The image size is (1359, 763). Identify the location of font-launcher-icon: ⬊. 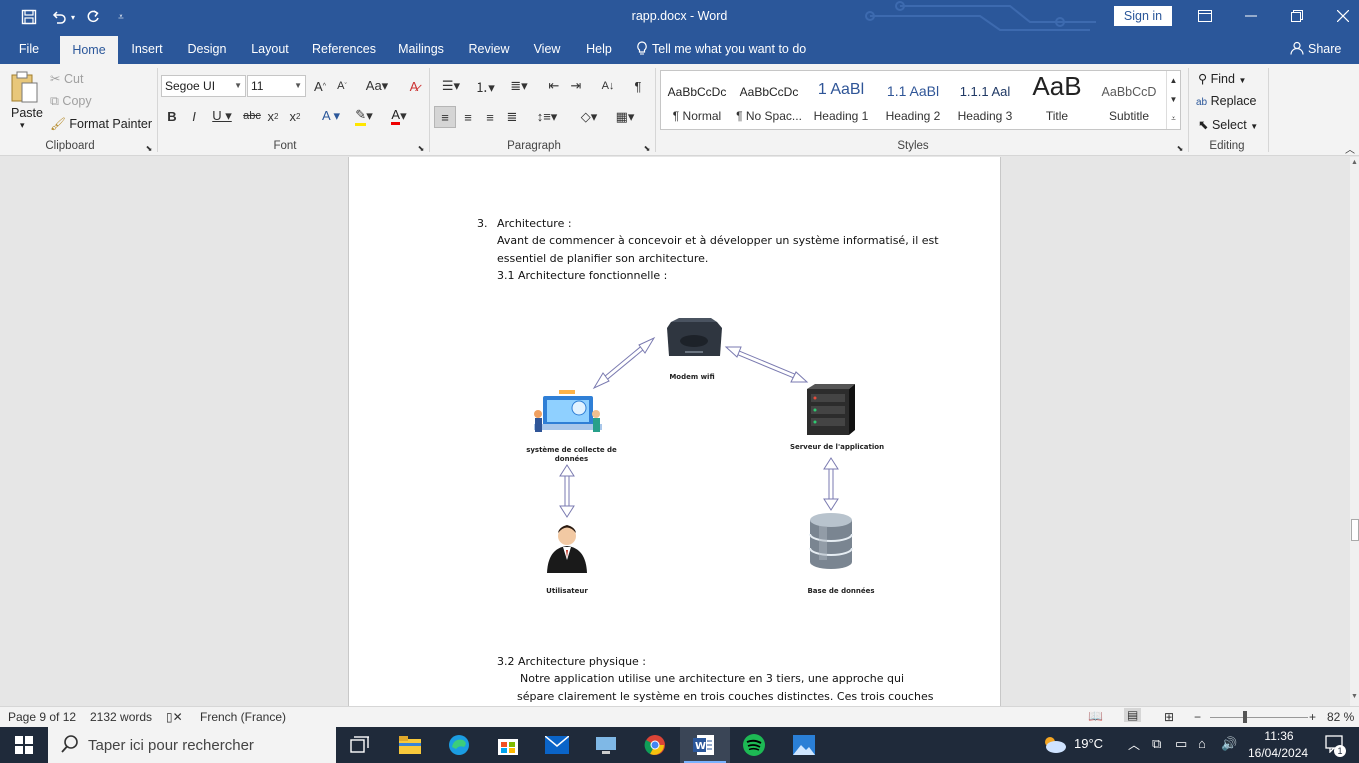
(421, 148).